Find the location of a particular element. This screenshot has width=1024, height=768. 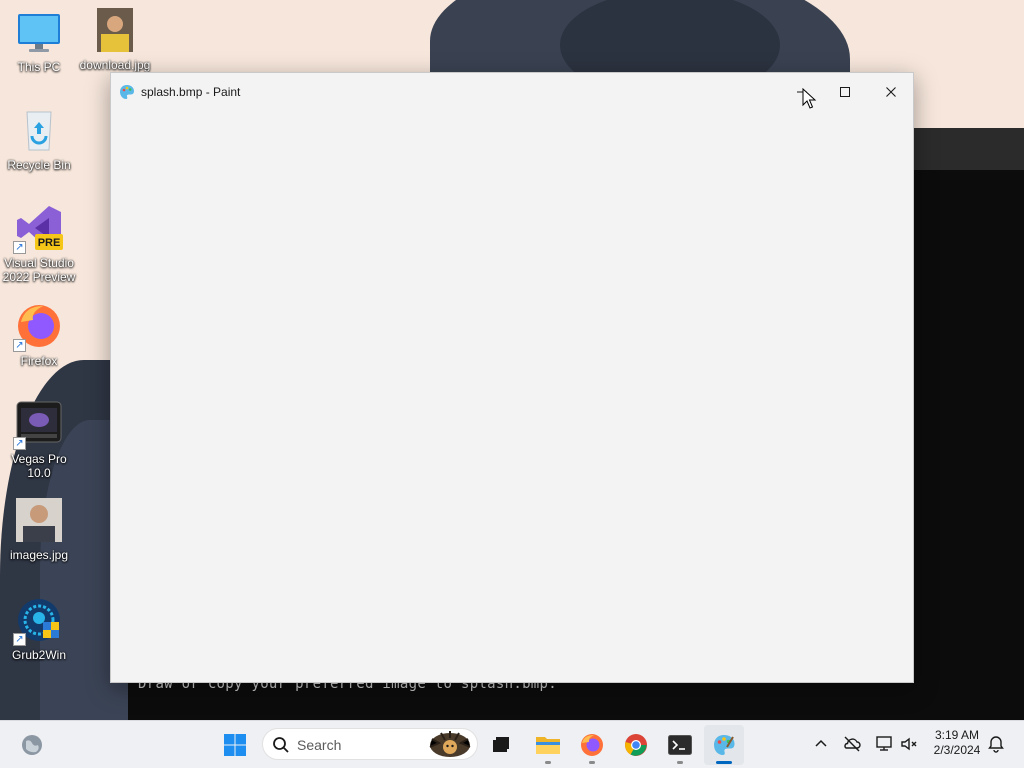

desktop-icon-label: Vegas Pro 10.0 is located at coordinates (39, 466).